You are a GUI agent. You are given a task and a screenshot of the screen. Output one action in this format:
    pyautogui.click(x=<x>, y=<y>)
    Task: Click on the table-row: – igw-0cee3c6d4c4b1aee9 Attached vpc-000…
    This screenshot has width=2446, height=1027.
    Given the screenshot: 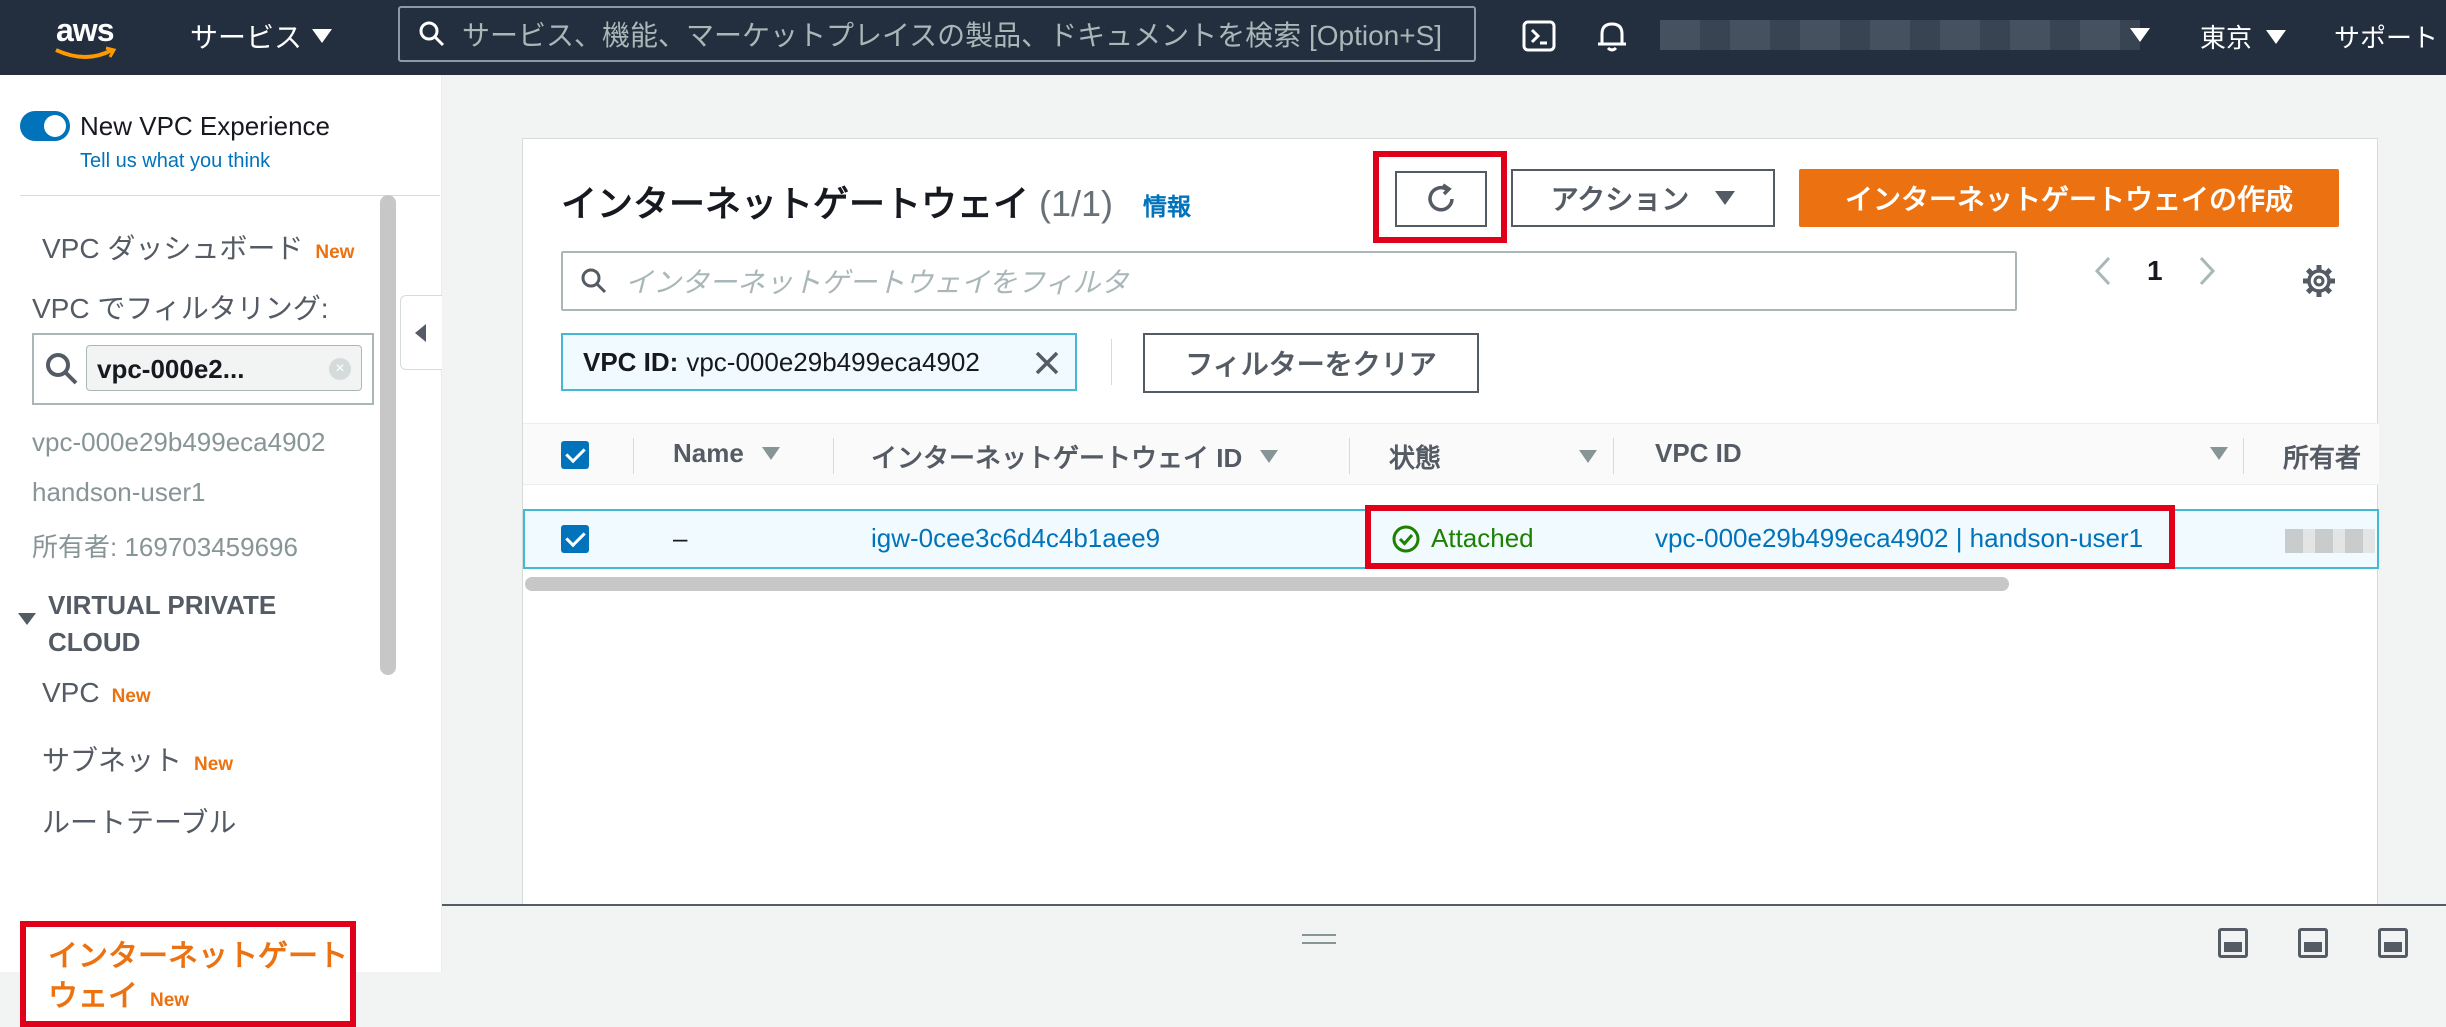 What is the action you would take?
    pyautogui.click(x=1451, y=537)
    